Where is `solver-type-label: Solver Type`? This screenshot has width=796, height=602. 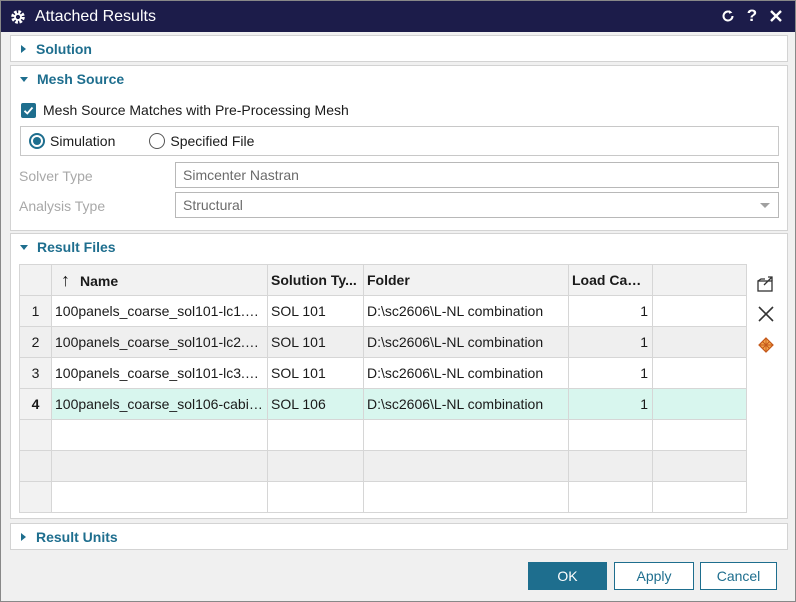 solver-type-label: Solver Type is located at coordinates (56, 176).